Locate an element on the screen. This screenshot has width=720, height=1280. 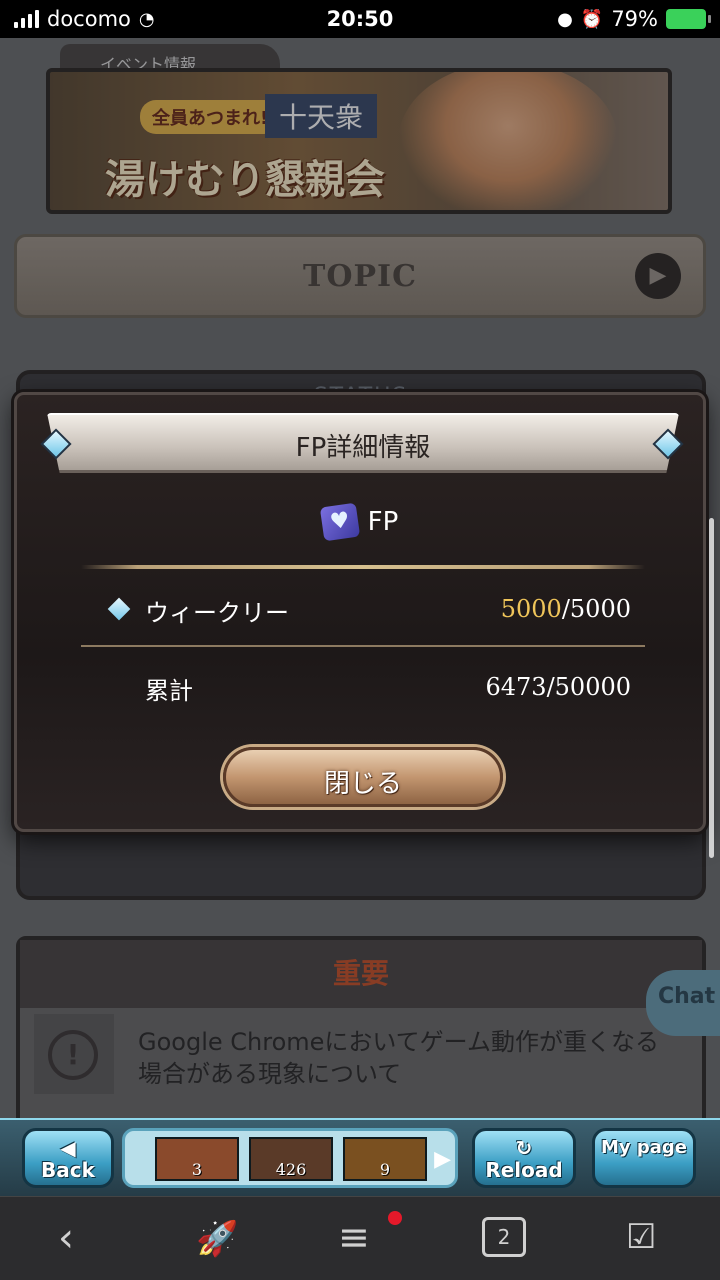
tabs-button: 2 is located at coordinates (504, 1237).